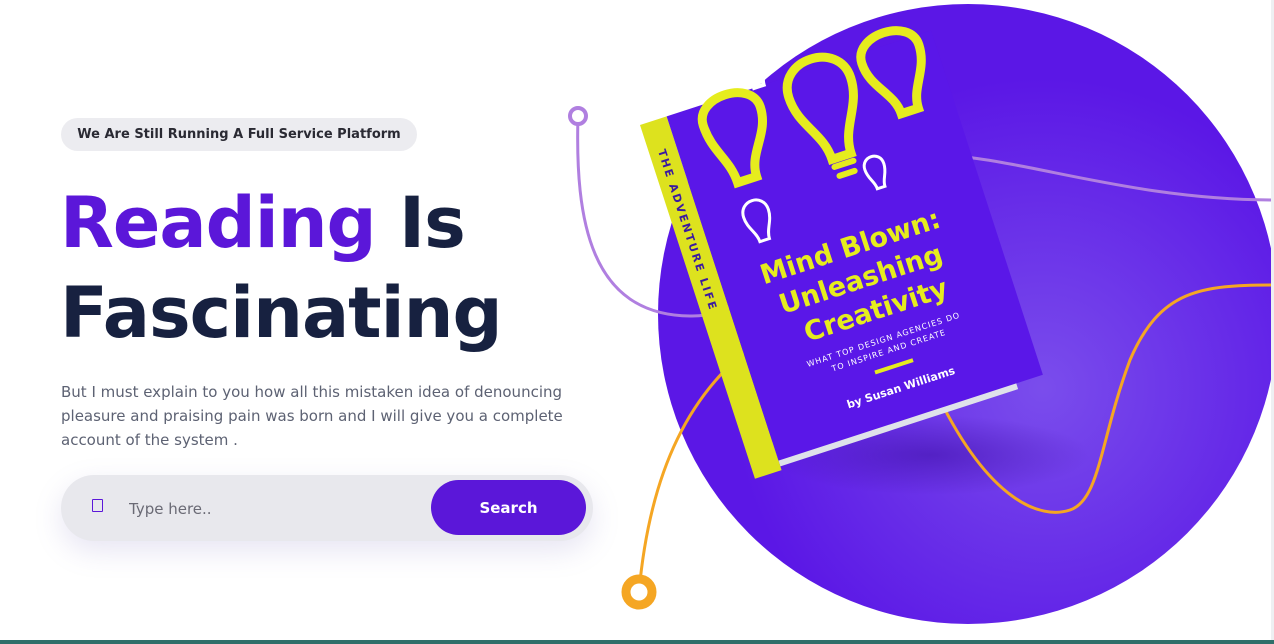 The height and width of the screenshot is (644, 1274). Describe the element at coordinates (578, 116) in the screenshot. I see `decor-dot-purple` at that location.